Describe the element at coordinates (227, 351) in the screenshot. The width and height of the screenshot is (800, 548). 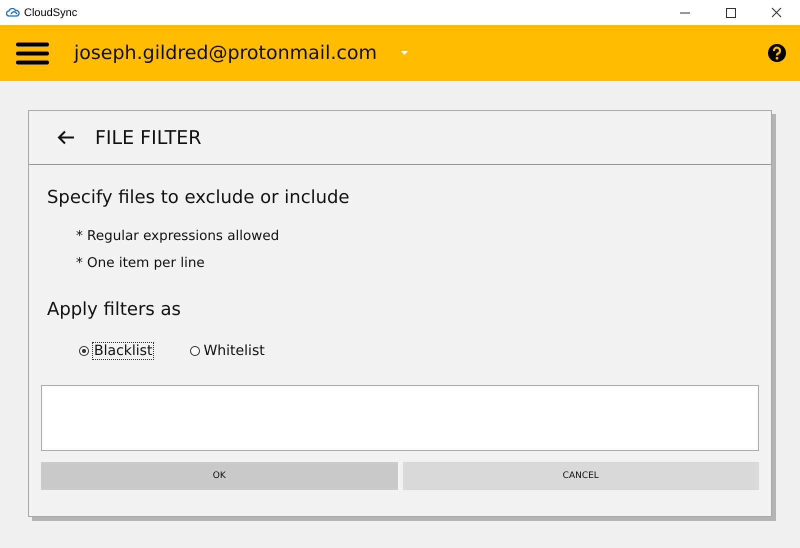
I see `radio-option: Whitelist` at that location.